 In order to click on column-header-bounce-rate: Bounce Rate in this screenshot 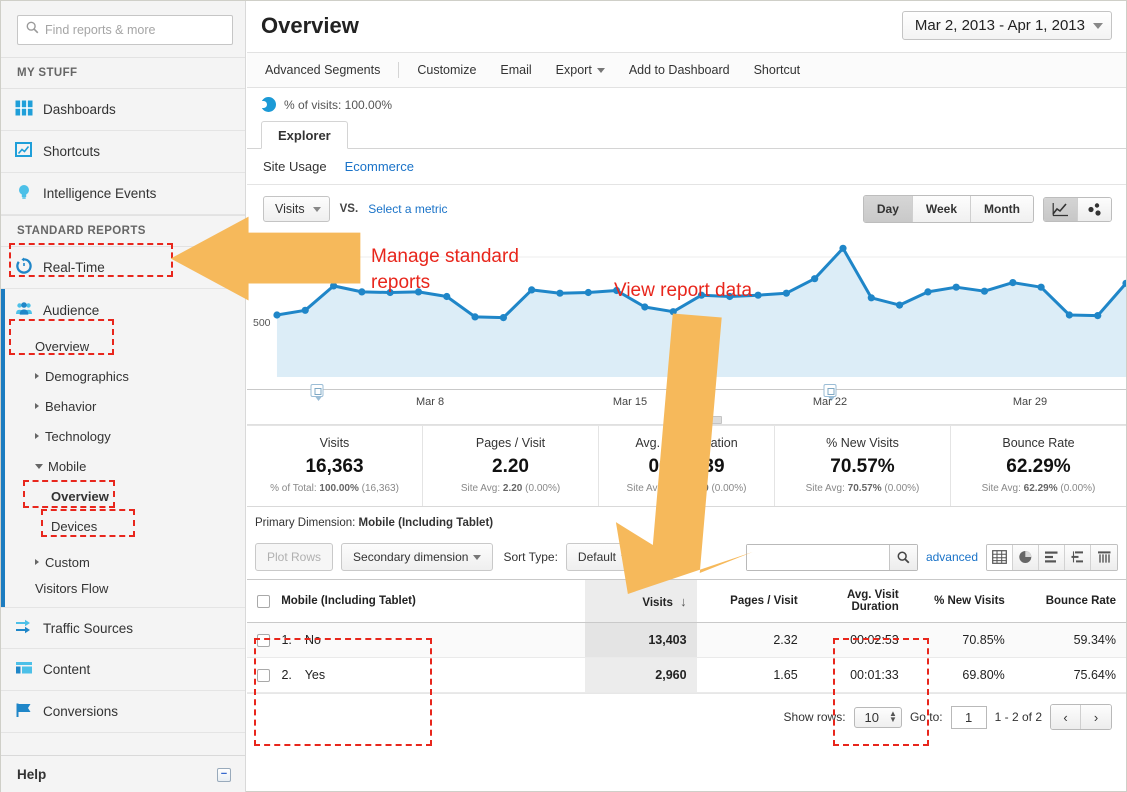, I will do `click(1070, 601)`.